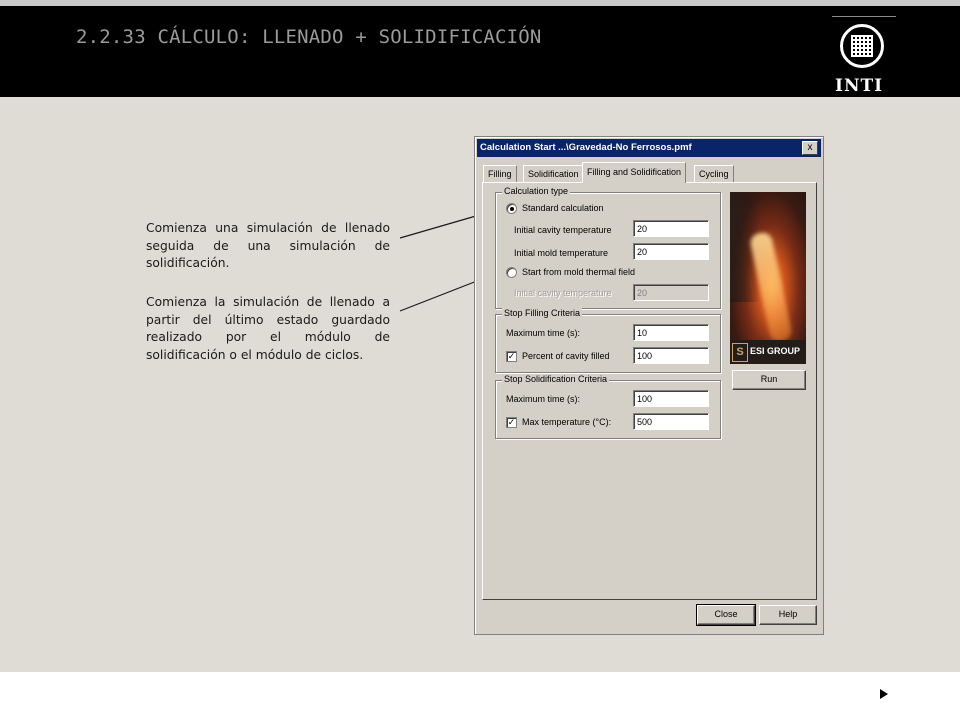 This screenshot has height=720, width=960. I want to click on logo-emblem, so click(862, 46).